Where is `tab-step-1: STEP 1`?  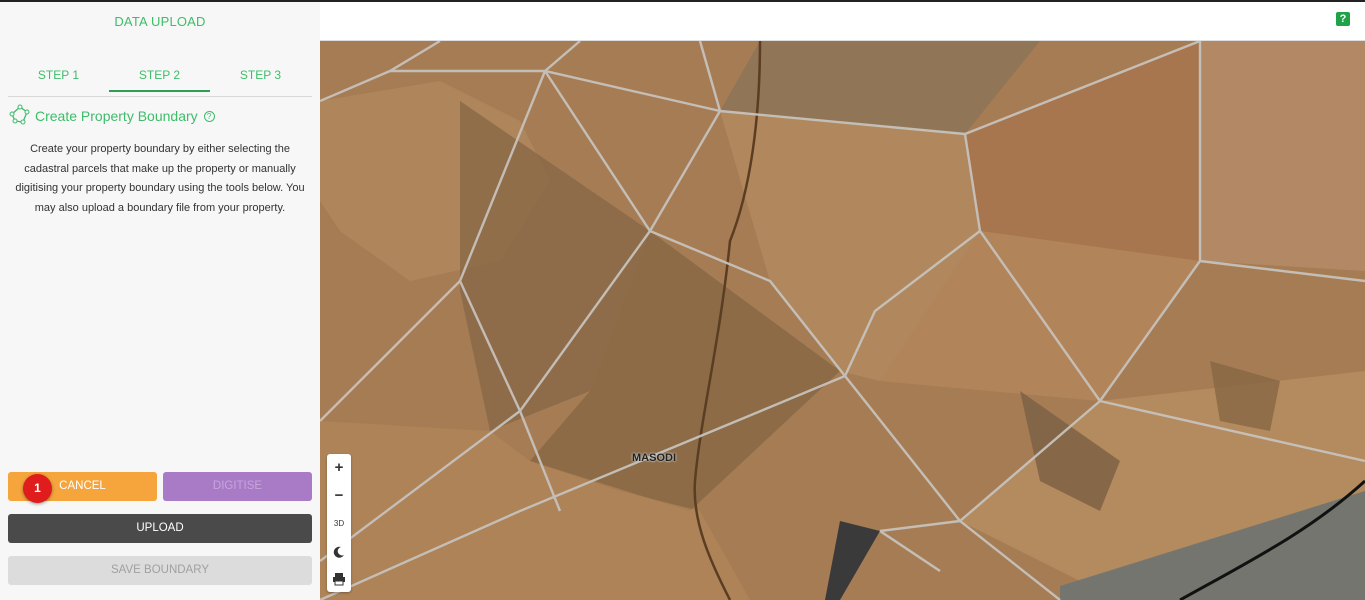
tab-step-1: STEP 1 is located at coordinates (58, 75).